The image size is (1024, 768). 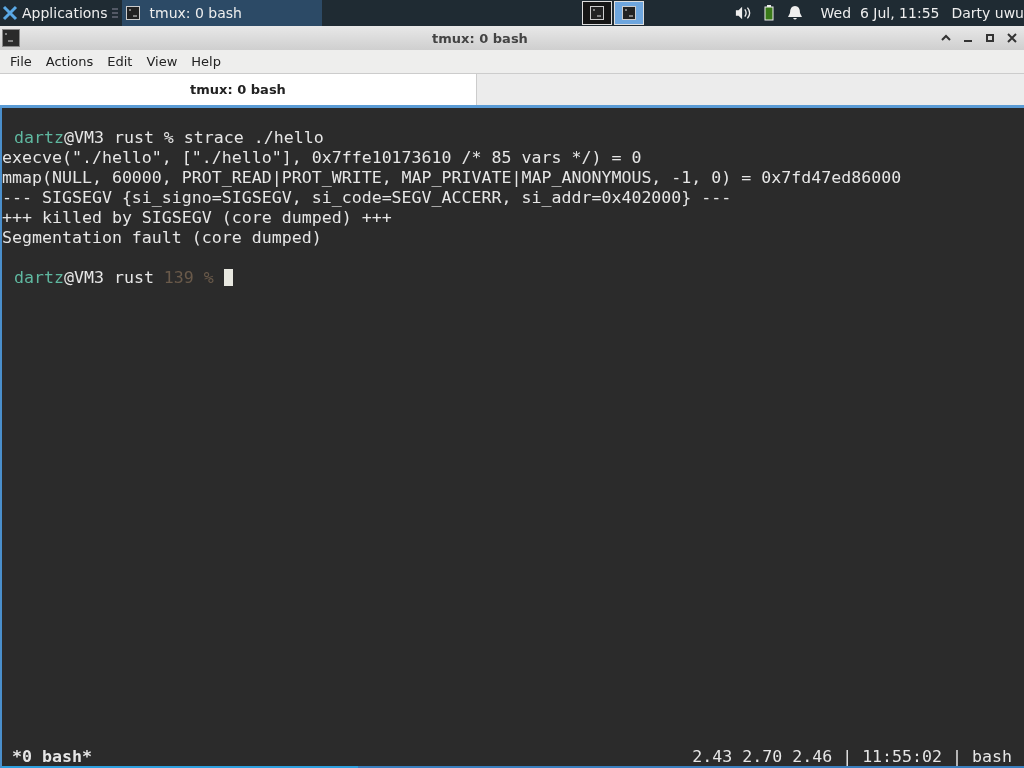 I want to click on bell-icon, so click(x=794, y=13).